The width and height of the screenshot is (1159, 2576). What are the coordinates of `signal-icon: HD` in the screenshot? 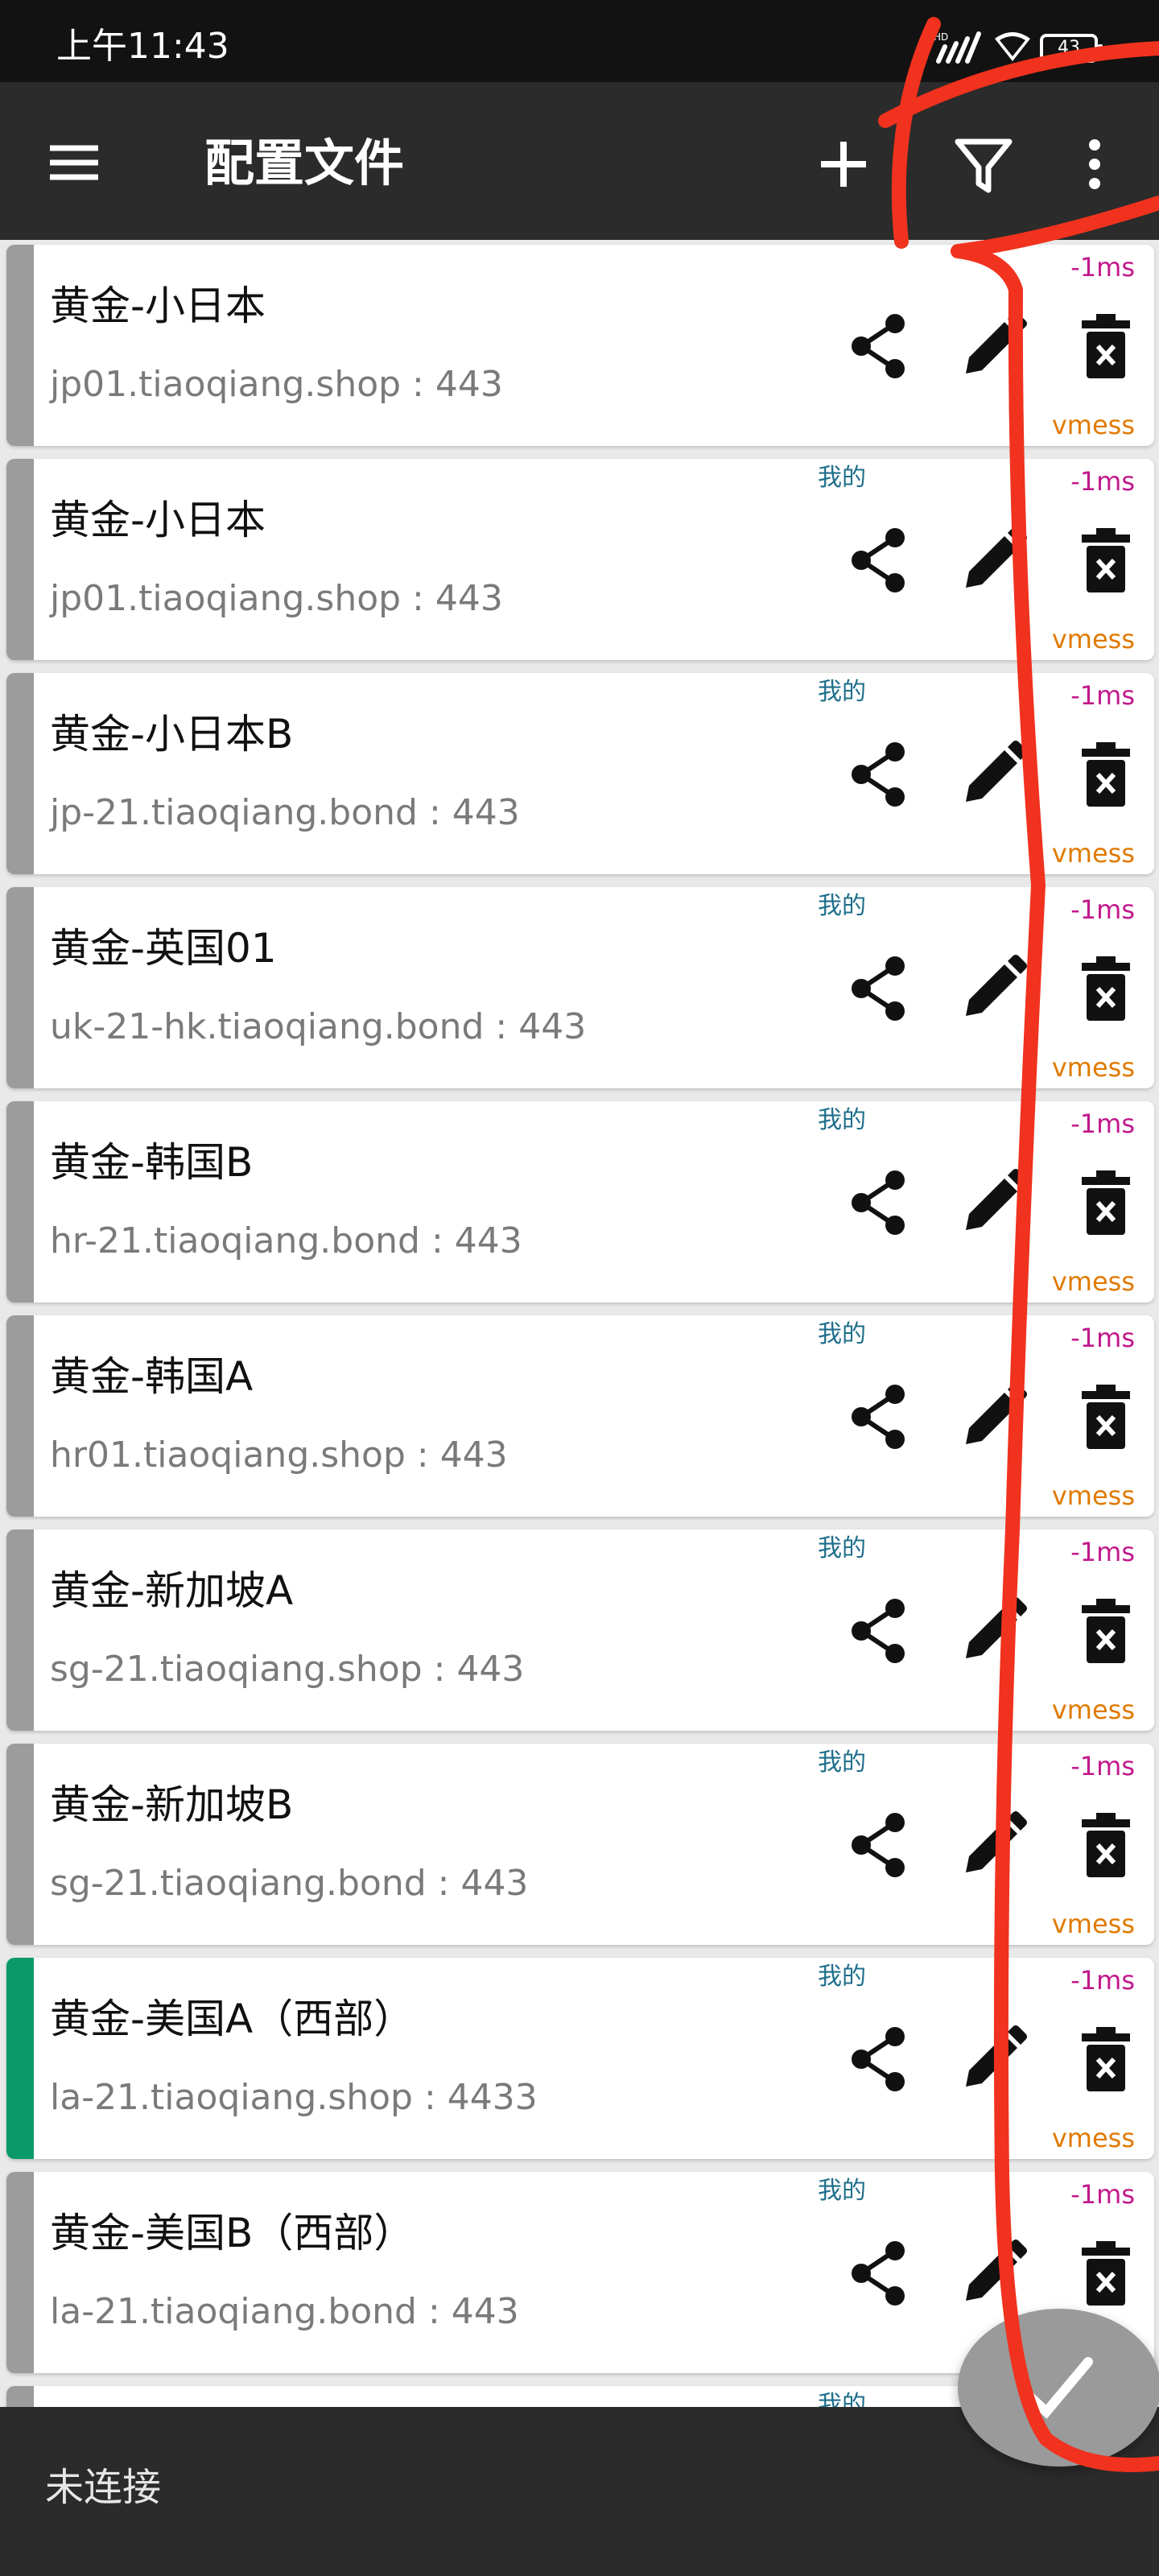 It's located at (960, 46).